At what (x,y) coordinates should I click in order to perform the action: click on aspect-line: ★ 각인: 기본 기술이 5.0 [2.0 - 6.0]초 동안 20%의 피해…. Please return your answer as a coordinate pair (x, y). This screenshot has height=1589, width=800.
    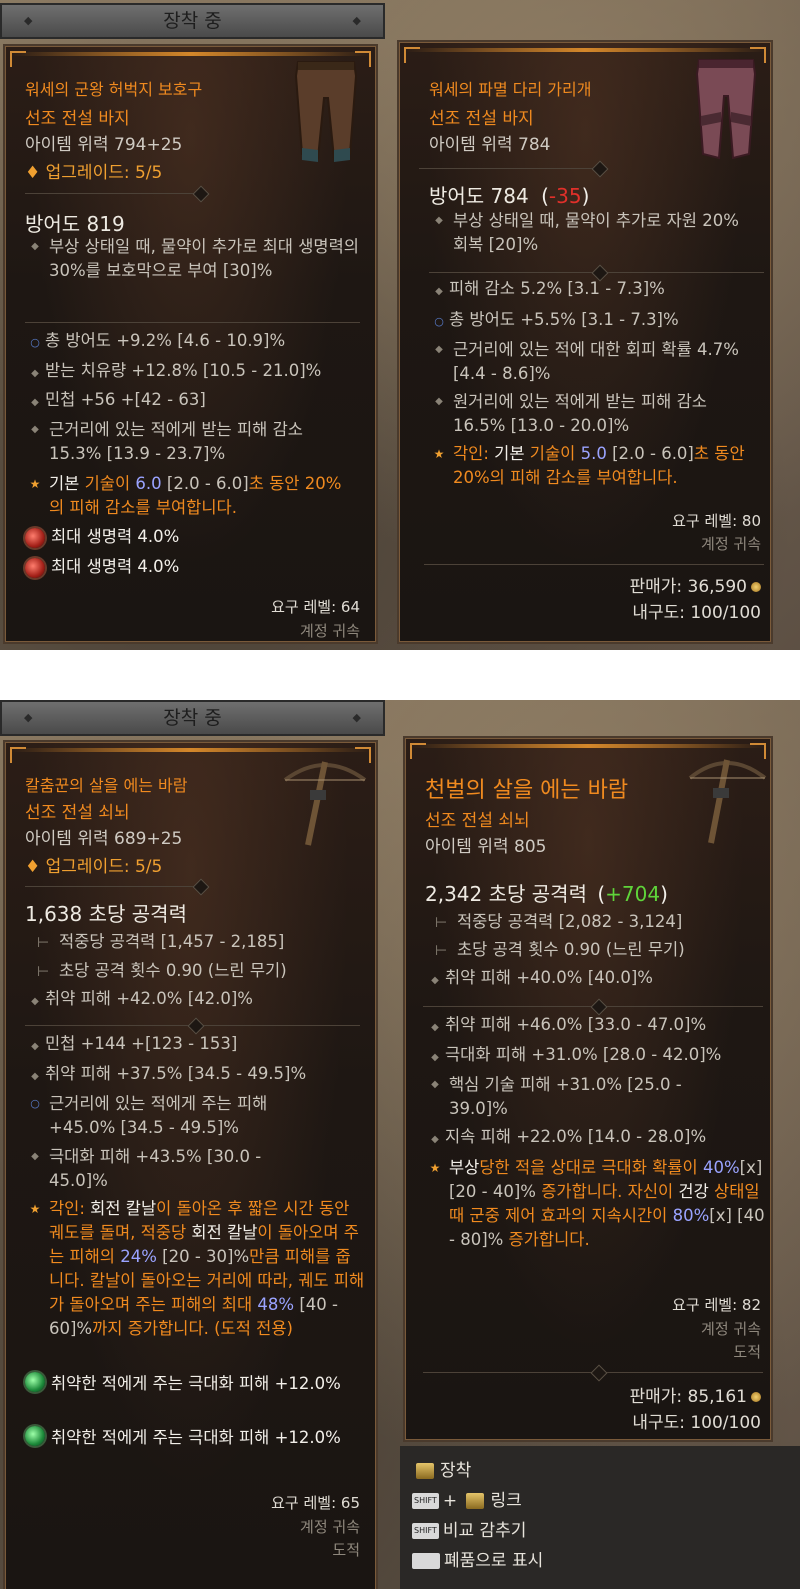
    Looking at the image, I should click on (594, 466).